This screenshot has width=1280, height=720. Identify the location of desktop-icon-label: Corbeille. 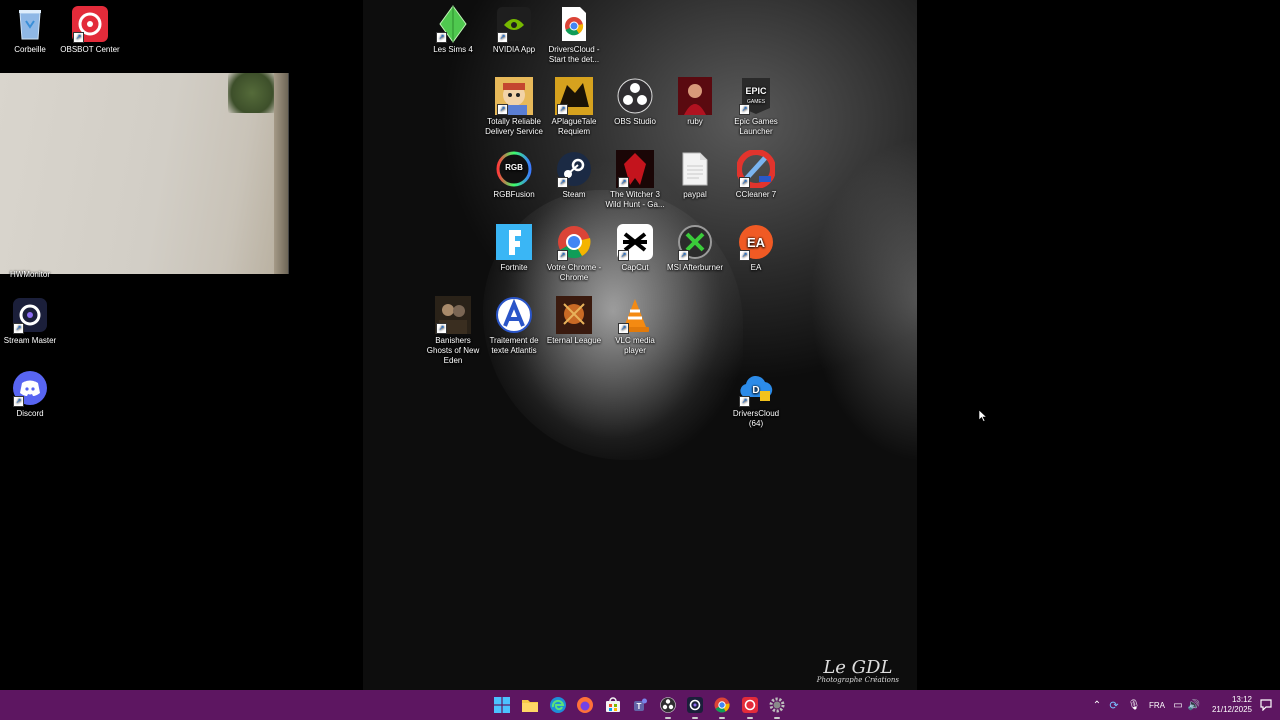
(30, 49).